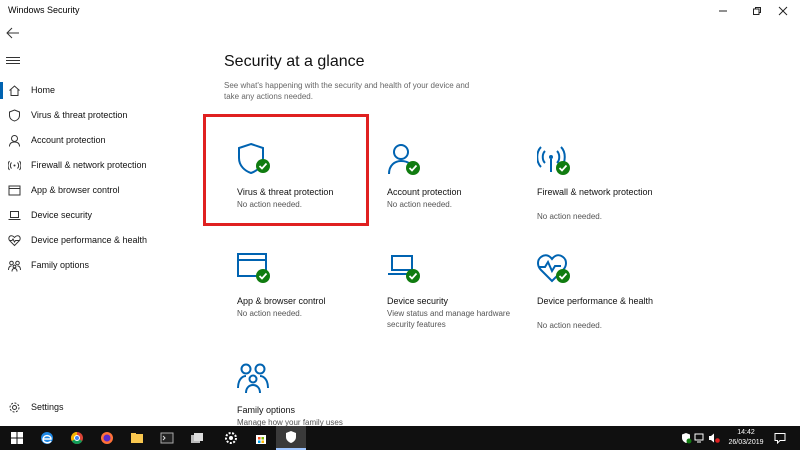 This screenshot has width=800, height=450. What do you see at coordinates (89, 240) in the screenshot?
I see `sidebar-item-label: Device performance & health` at bounding box center [89, 240].